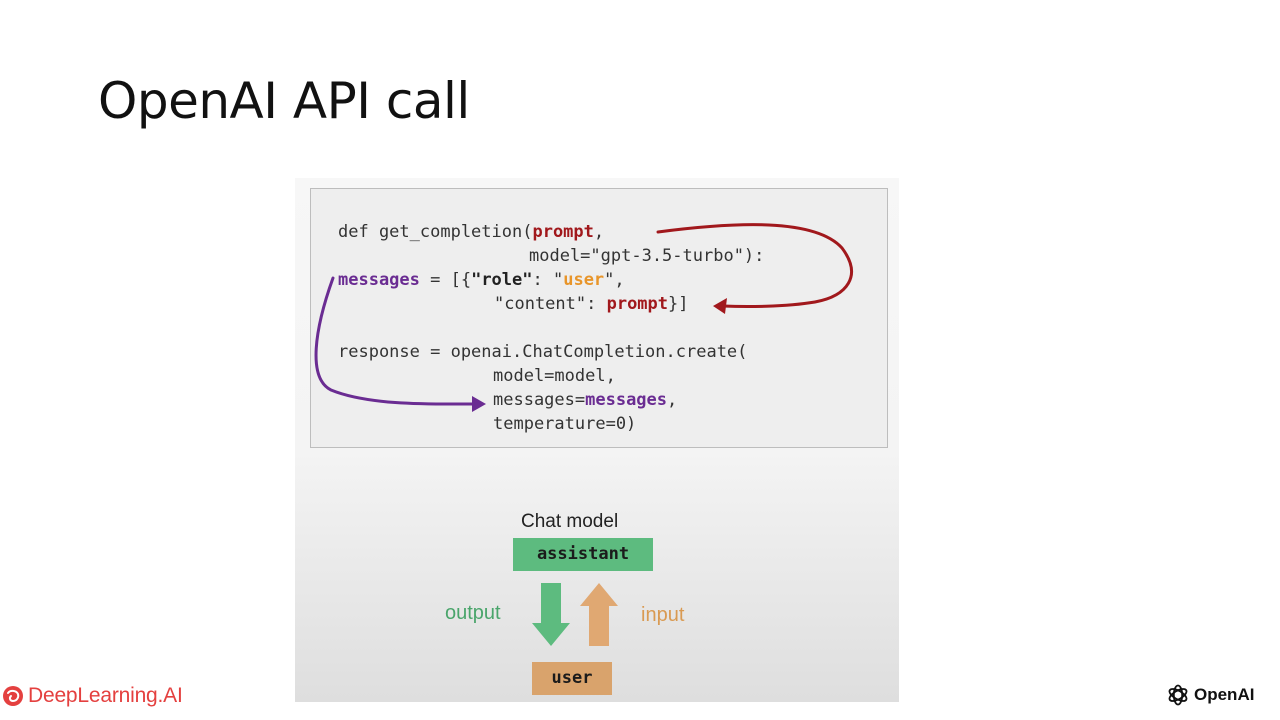 The image size is (1280, 720). I want to click on output-down-arrow, so click(551, 614).